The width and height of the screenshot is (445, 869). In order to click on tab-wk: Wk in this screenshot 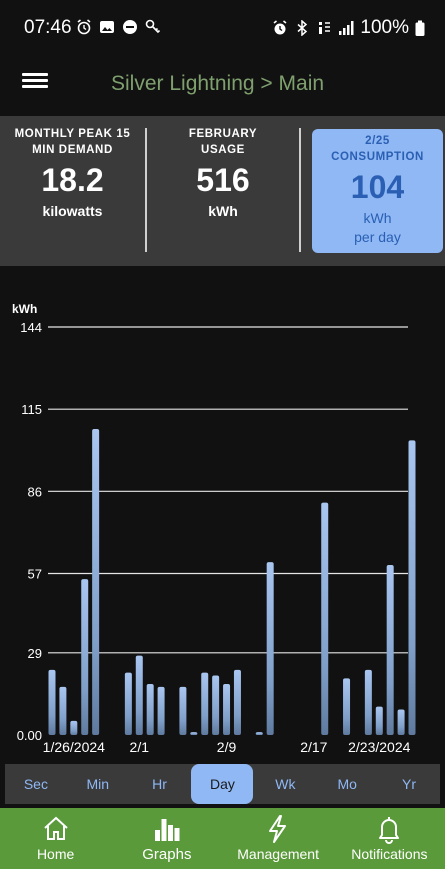, I will do `click(285, 784)`.